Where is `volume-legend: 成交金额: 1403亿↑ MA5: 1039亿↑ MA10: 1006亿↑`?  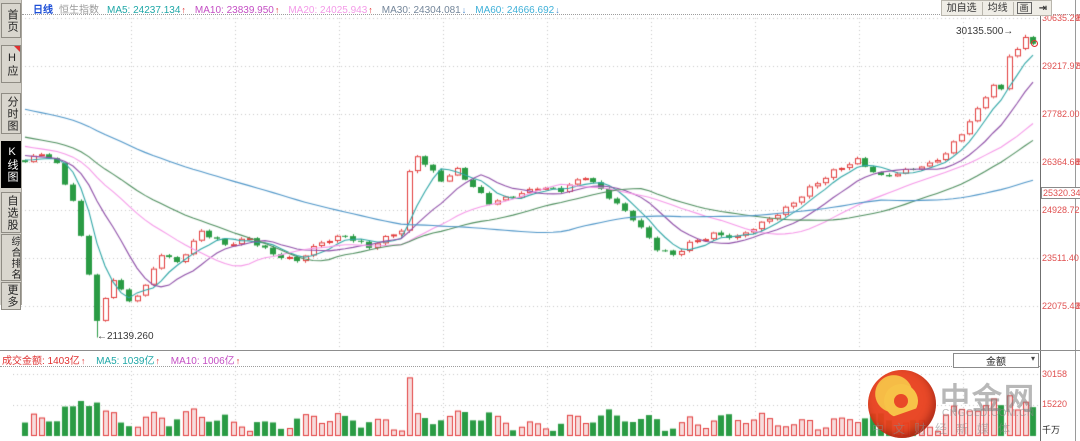 volume-legend: 成交金额: 1403亿↑ MA5: 1039亿↑ MA10: 1006亿↑ is located at coordinates (125, 359).